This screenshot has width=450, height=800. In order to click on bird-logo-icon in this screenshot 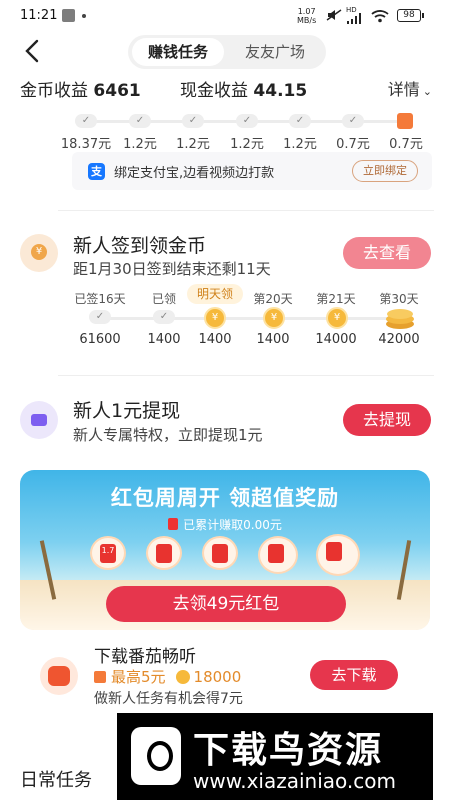, I will do `click(156, 756)`.